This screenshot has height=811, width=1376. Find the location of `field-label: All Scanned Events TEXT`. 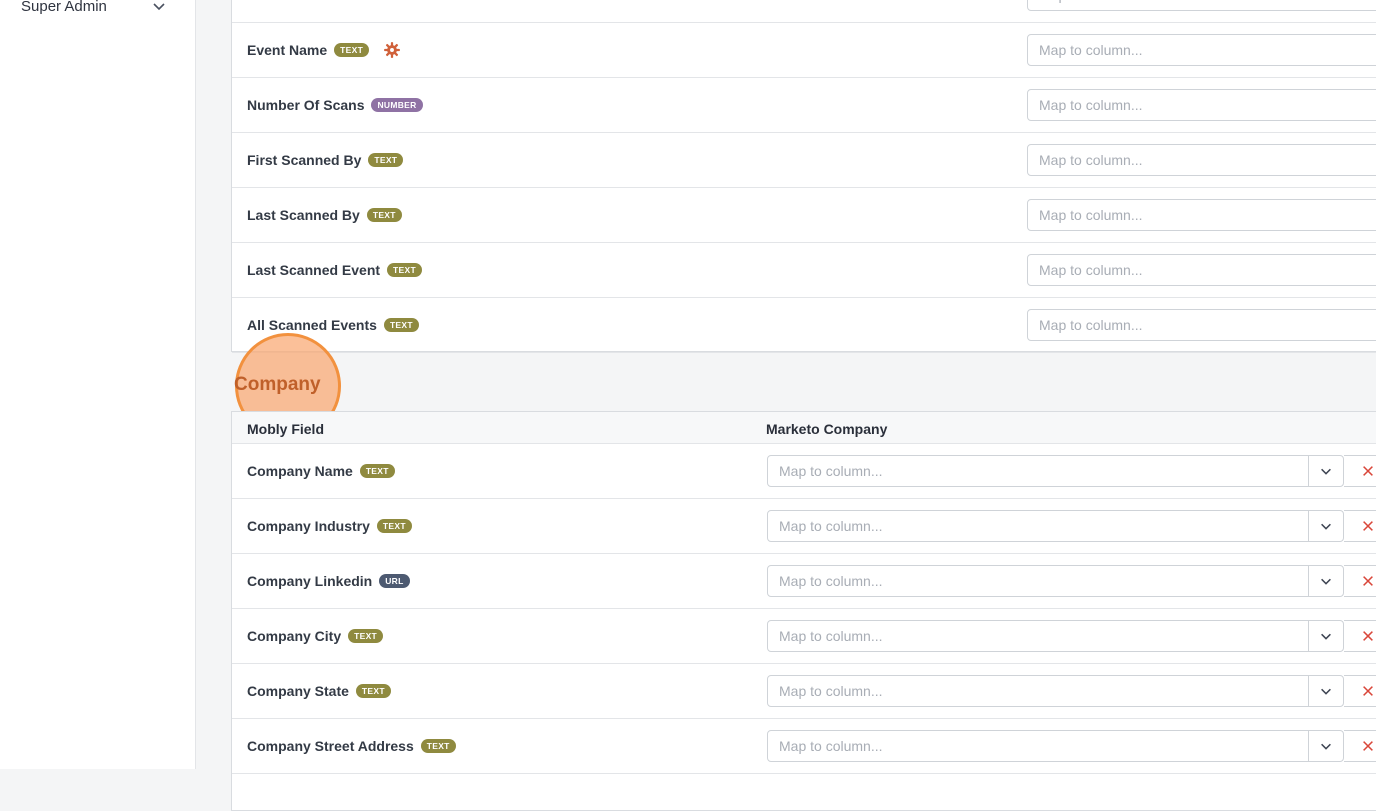

field-label: All Scanned Events TEXT is located at coordinates (333, 325).